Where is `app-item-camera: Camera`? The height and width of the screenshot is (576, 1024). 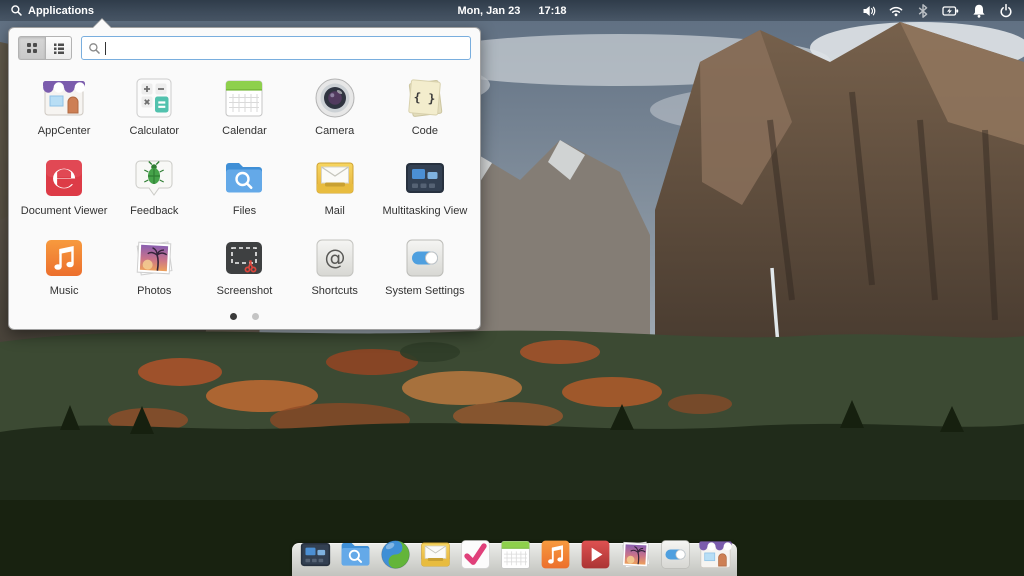
app-item-camera: Camera is located at coordinates (335, 108).